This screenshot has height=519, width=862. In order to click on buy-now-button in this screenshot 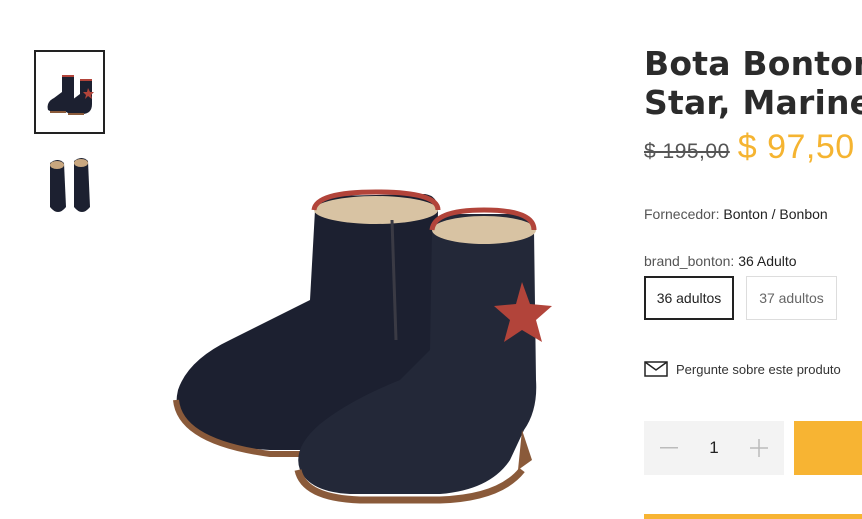, I will do `click(753, 516)`.